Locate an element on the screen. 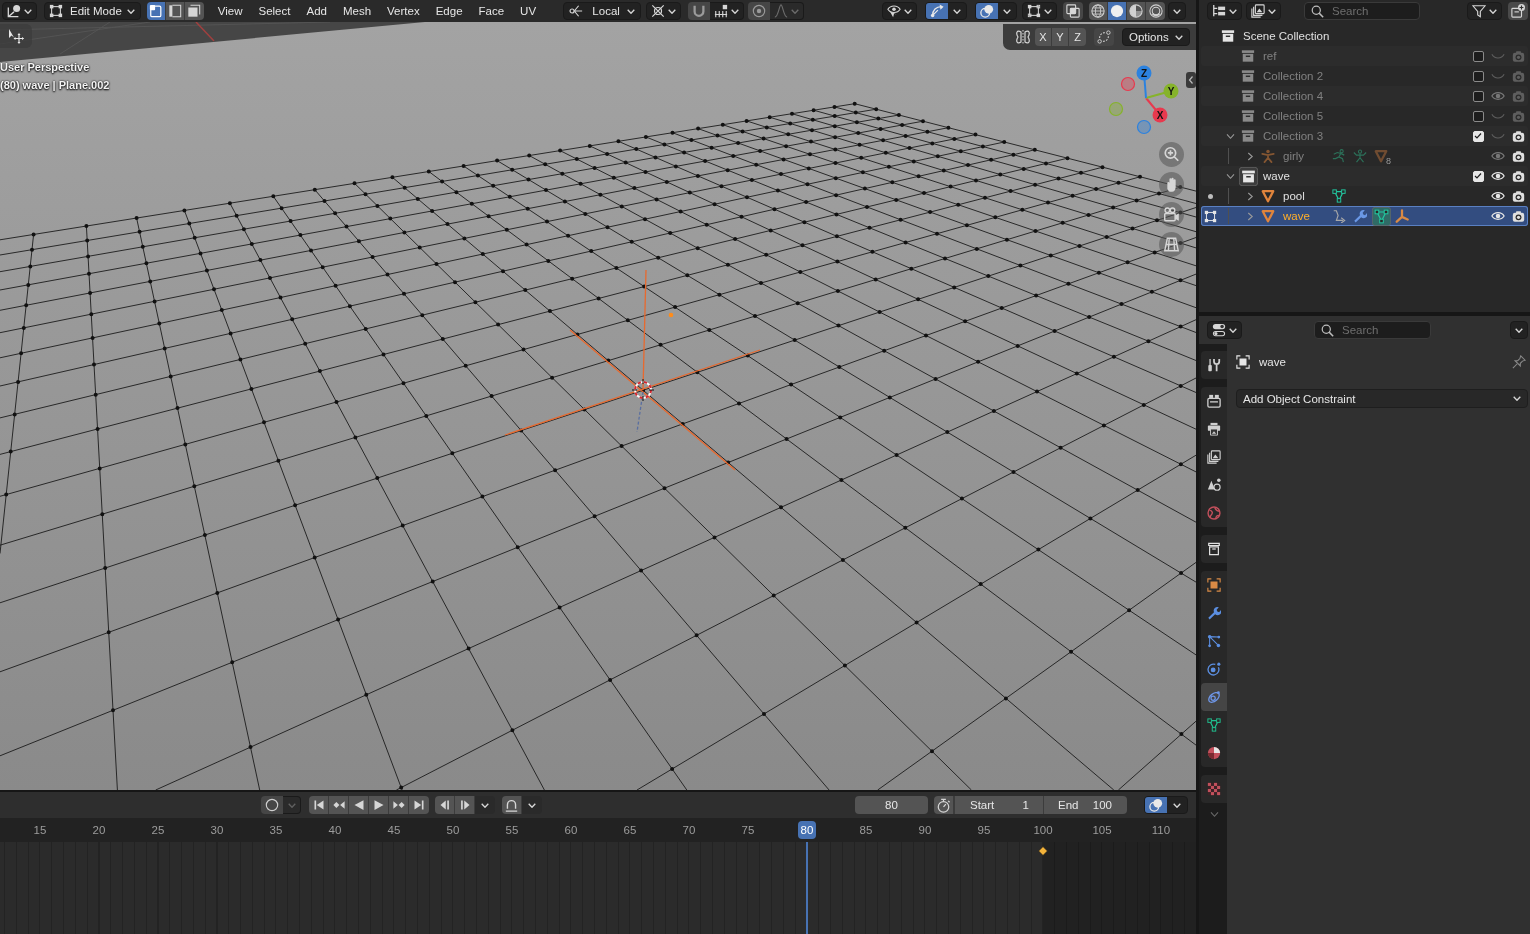 The image size is (1530, 934). xray-toggle is located at coordinates (1073, 11).